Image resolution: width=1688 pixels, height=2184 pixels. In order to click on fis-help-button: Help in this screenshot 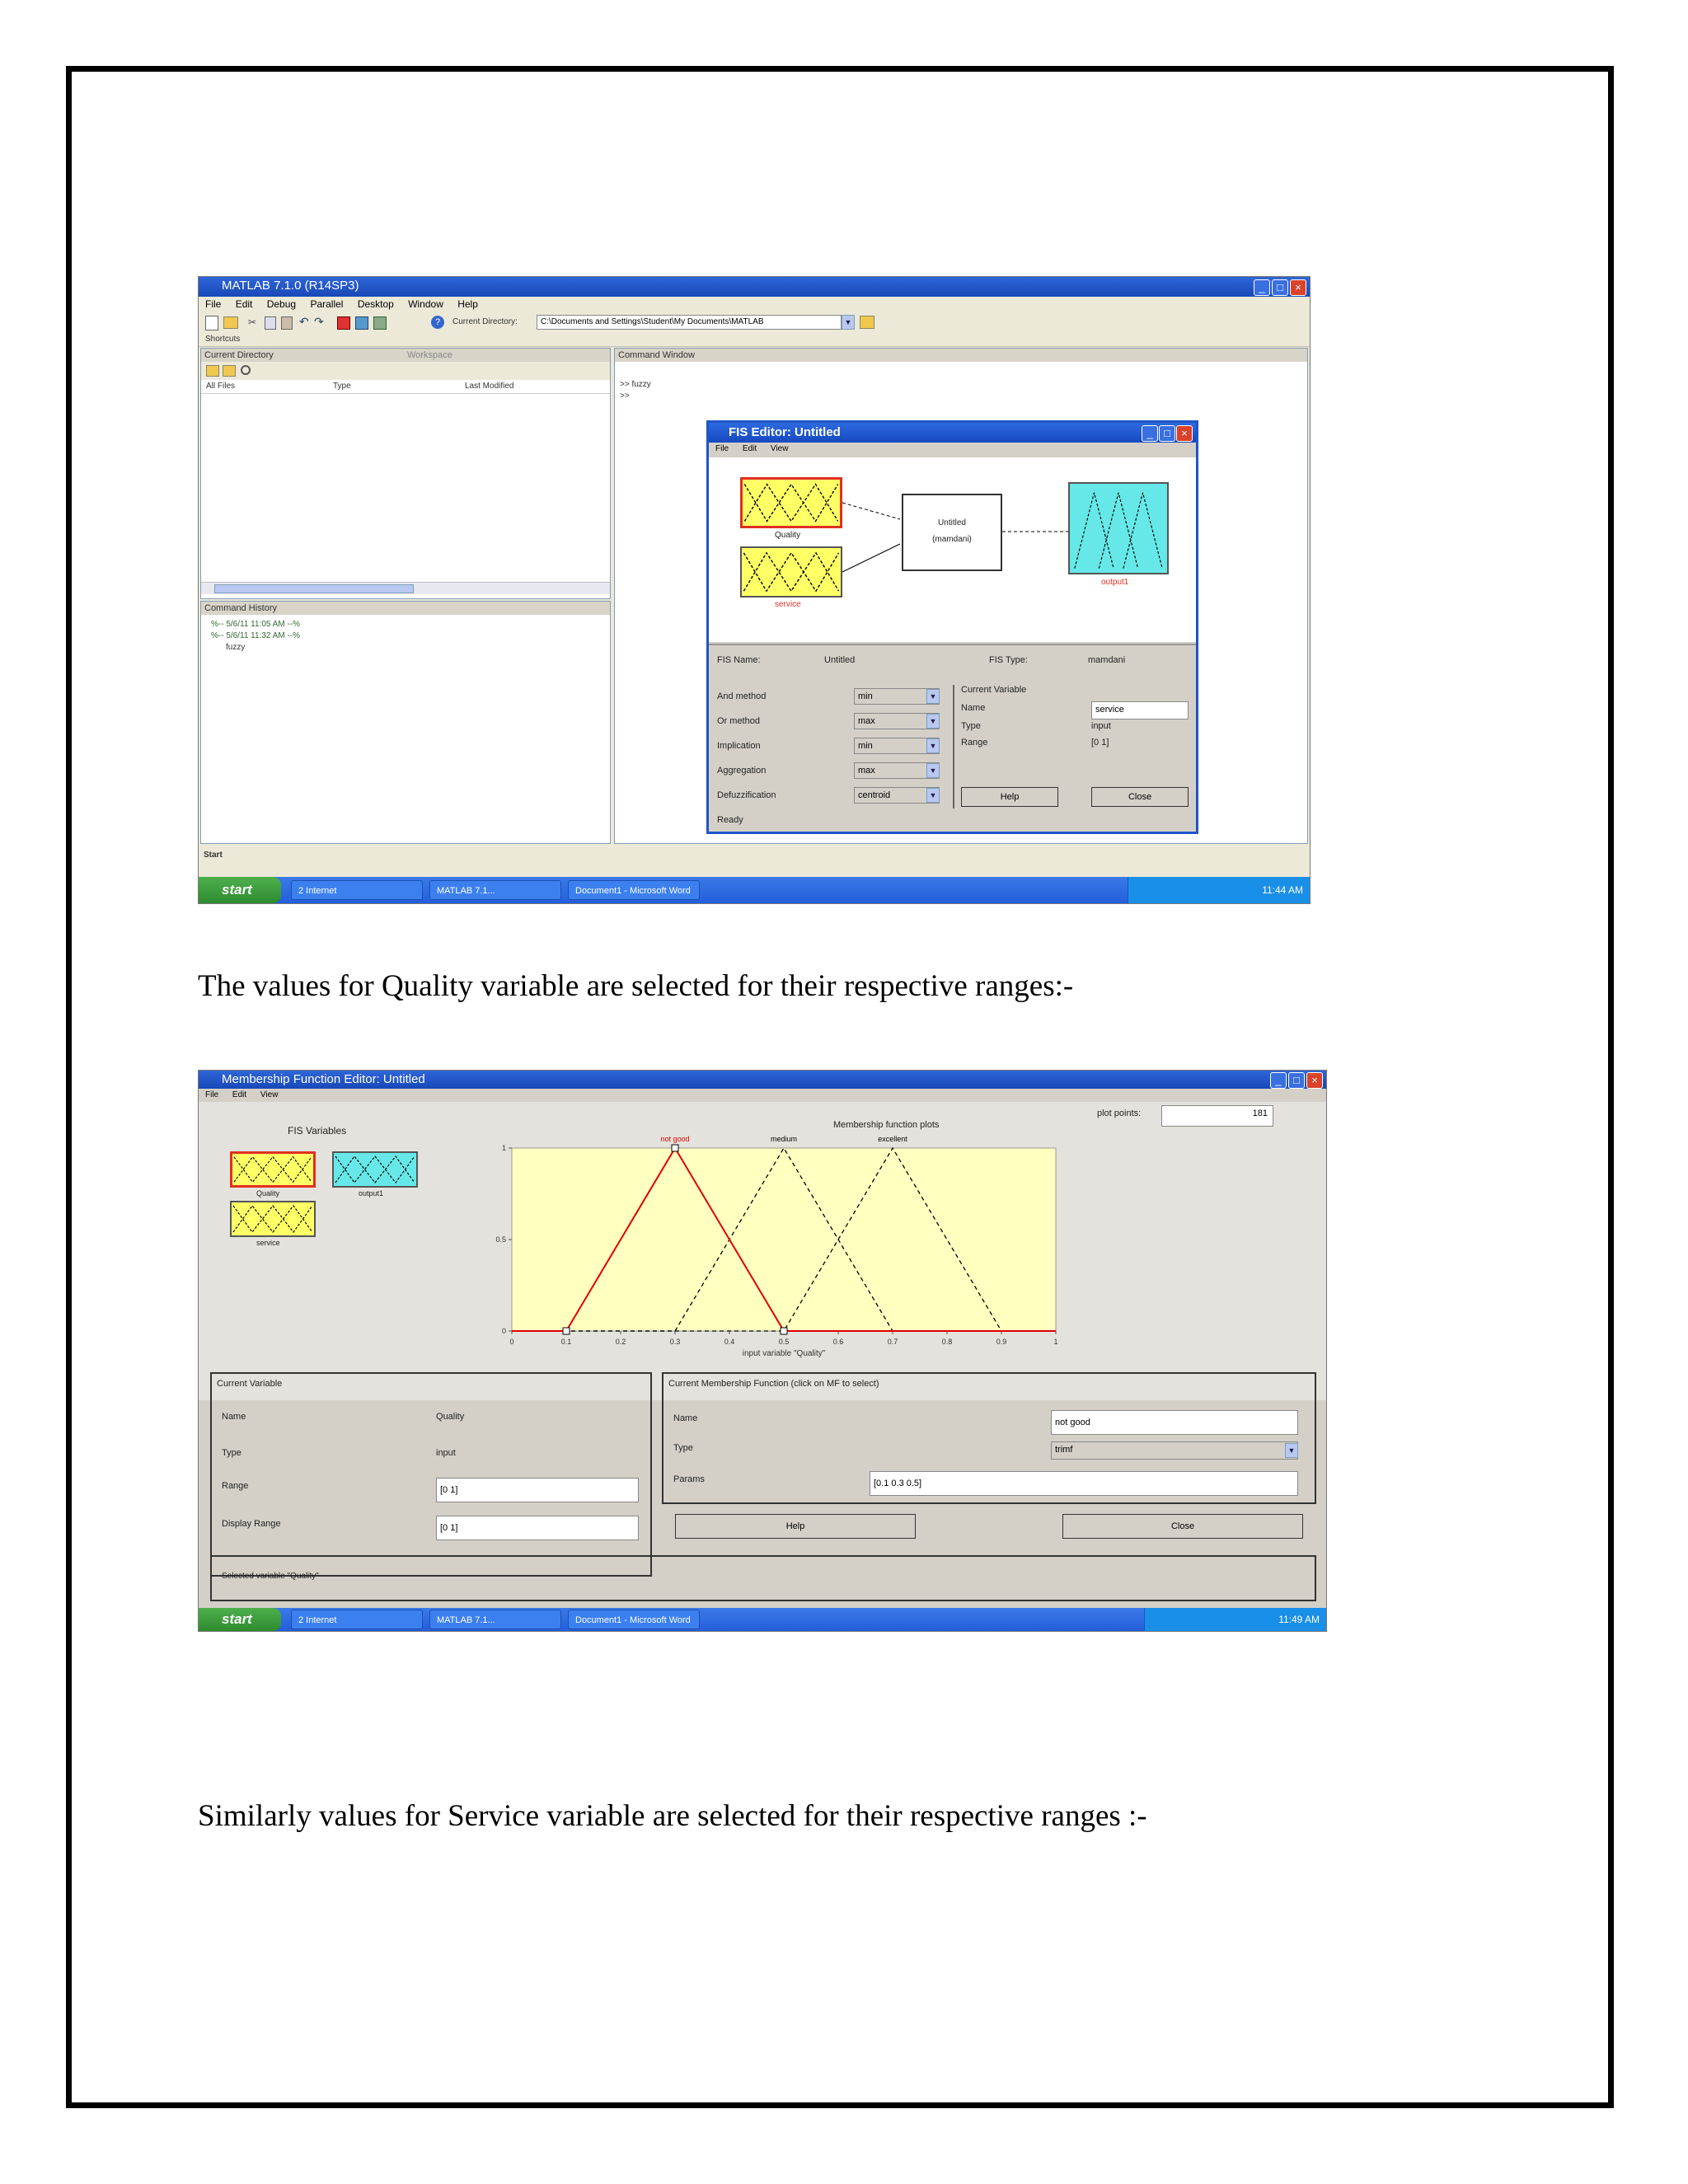, I will do `click(1010, 797)`.